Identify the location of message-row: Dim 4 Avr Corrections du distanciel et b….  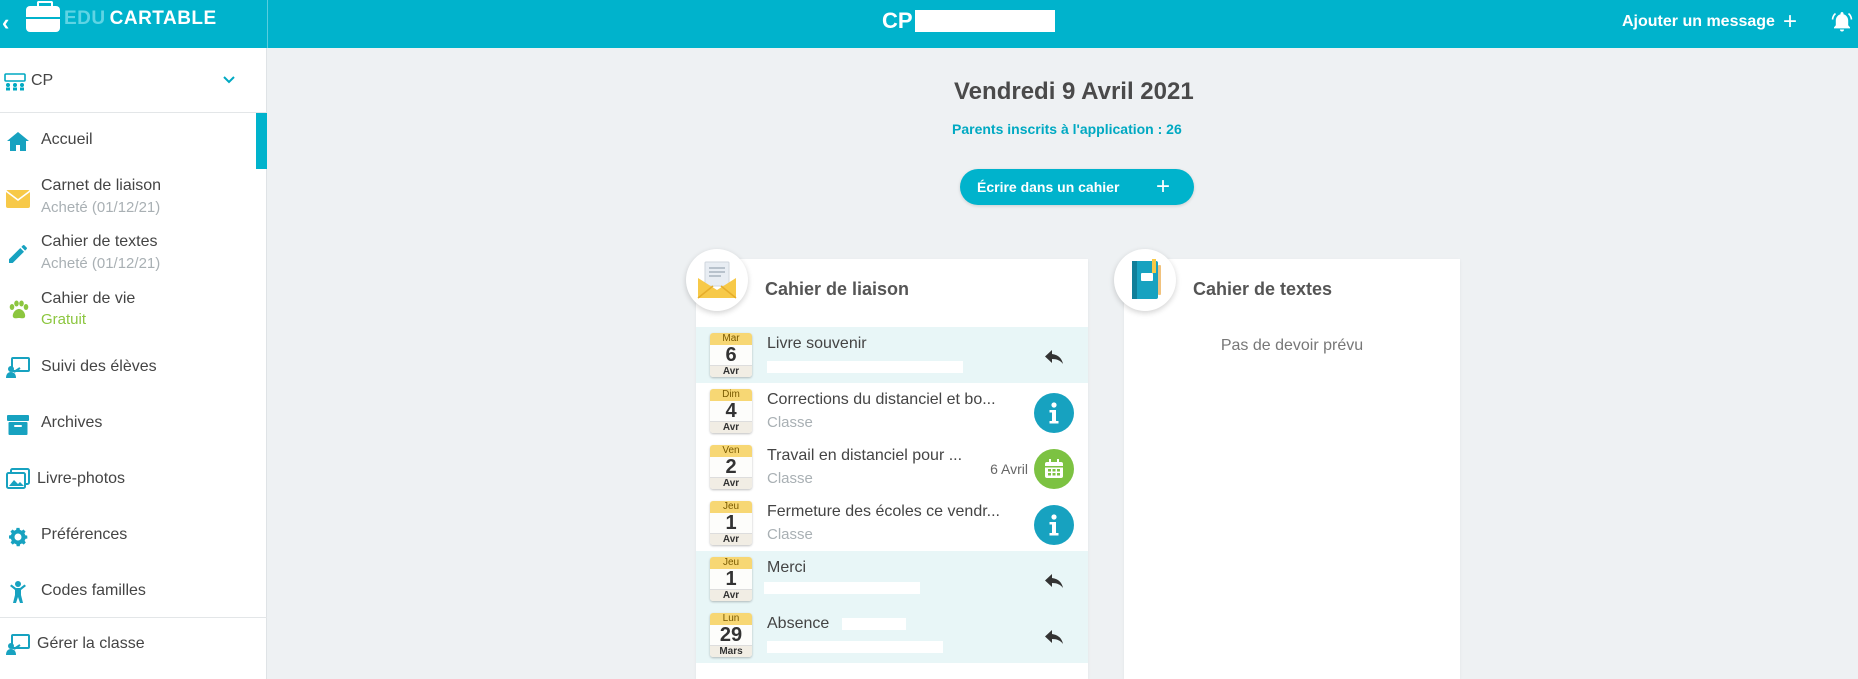
(892, 411).